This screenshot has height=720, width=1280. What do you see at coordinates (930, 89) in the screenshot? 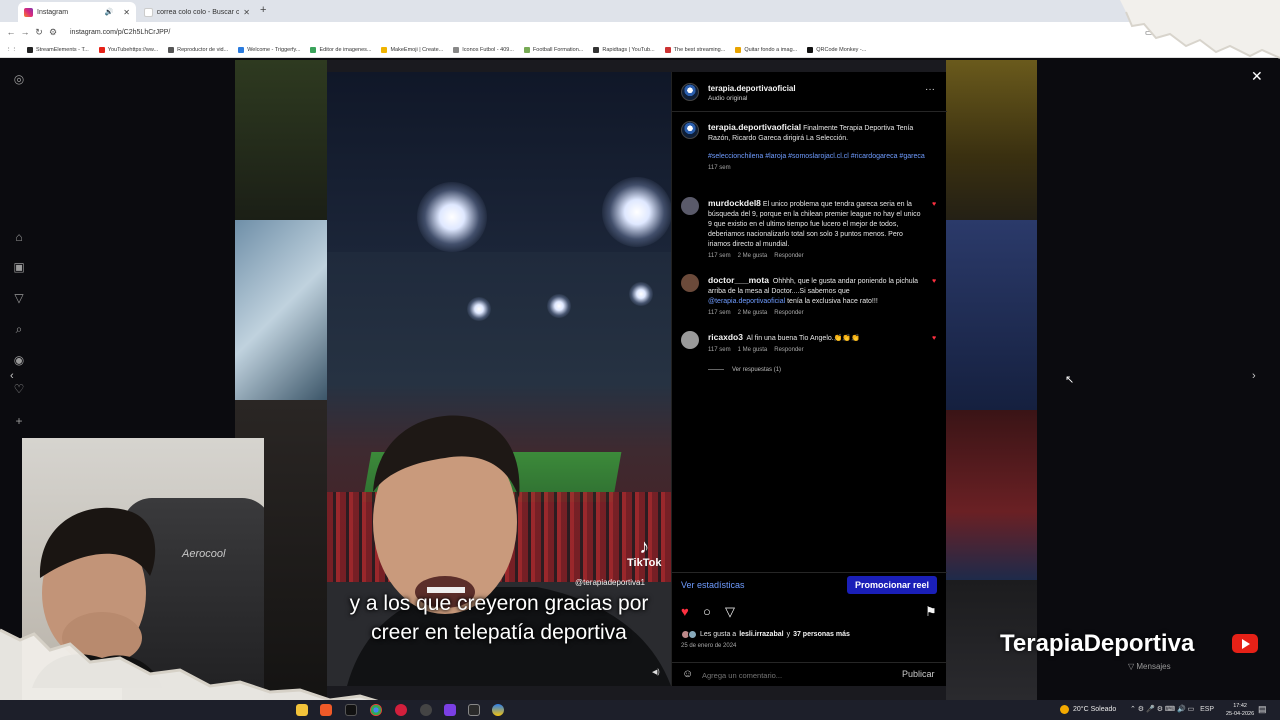
I see `more-options-icon: ···` at bounding box center [930, 89].